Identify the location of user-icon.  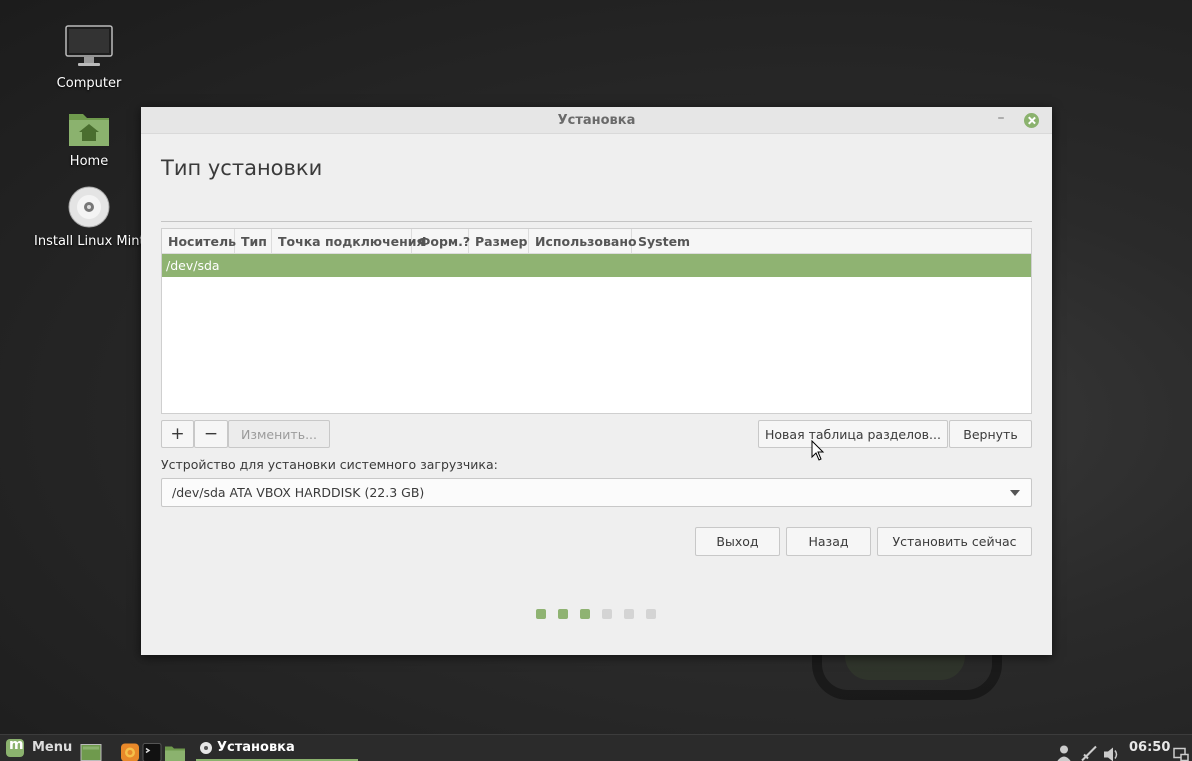
(1064, 750).